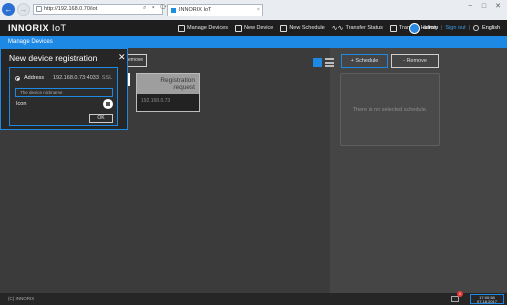 This screenshot has width=507, height=305. What do you see at coordinates (177, 80) in the screenshot?
I see `card-title-line1: Registration` at bounding box center [177, 80].